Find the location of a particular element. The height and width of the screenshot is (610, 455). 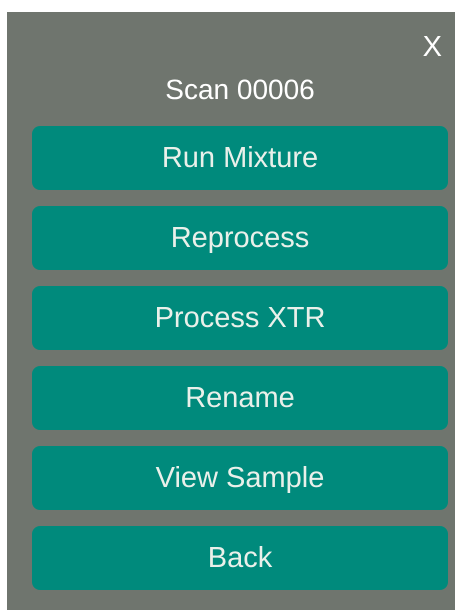

menu-button: Back is located at coordinates (240, 558).